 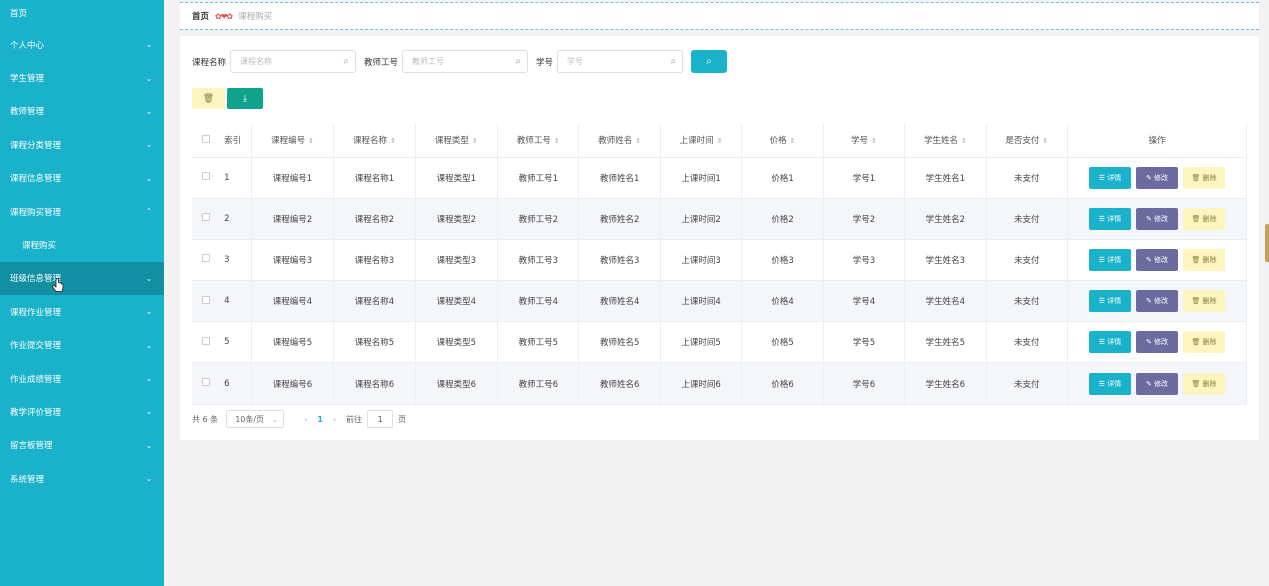 What do you see at coordinates (205, 419) in the screenshot?
I see `pager-total: 共 6 条` at bounding box center [205, 419].